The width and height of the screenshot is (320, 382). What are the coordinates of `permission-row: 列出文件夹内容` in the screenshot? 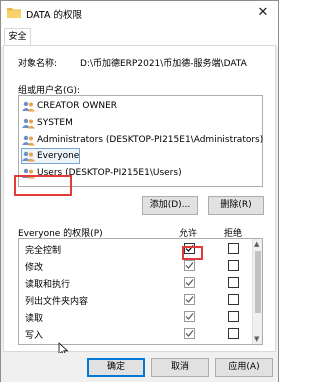 It's located at (140, 299).